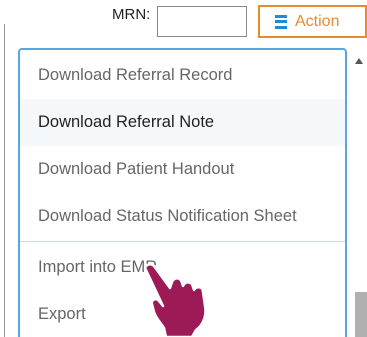  Describe the element at coordinates (126, 122) in the screenshot. I see `menu-item-label: Download Referral Note` at that location.